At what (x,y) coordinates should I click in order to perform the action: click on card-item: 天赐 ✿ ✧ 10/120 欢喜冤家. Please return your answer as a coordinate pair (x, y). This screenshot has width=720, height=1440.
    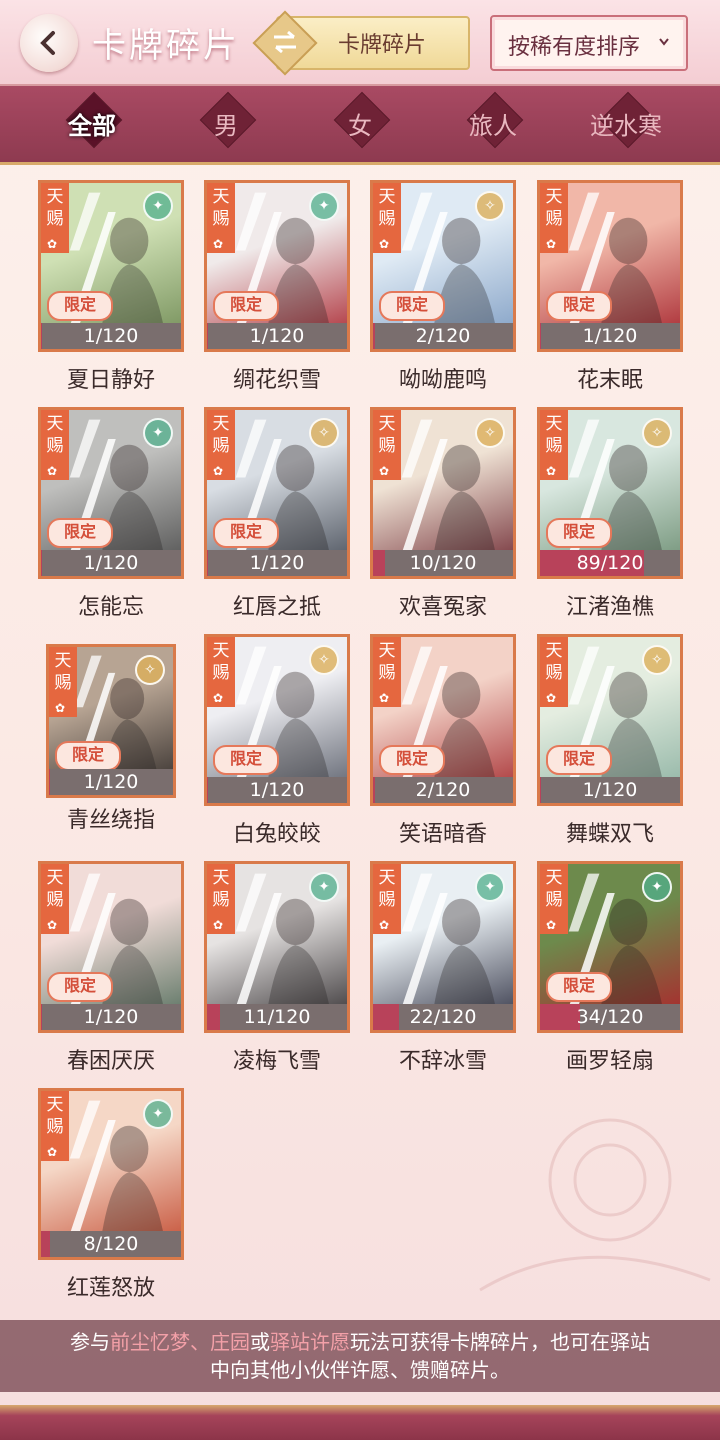
    Looking at the image, I should click on (445, 513).